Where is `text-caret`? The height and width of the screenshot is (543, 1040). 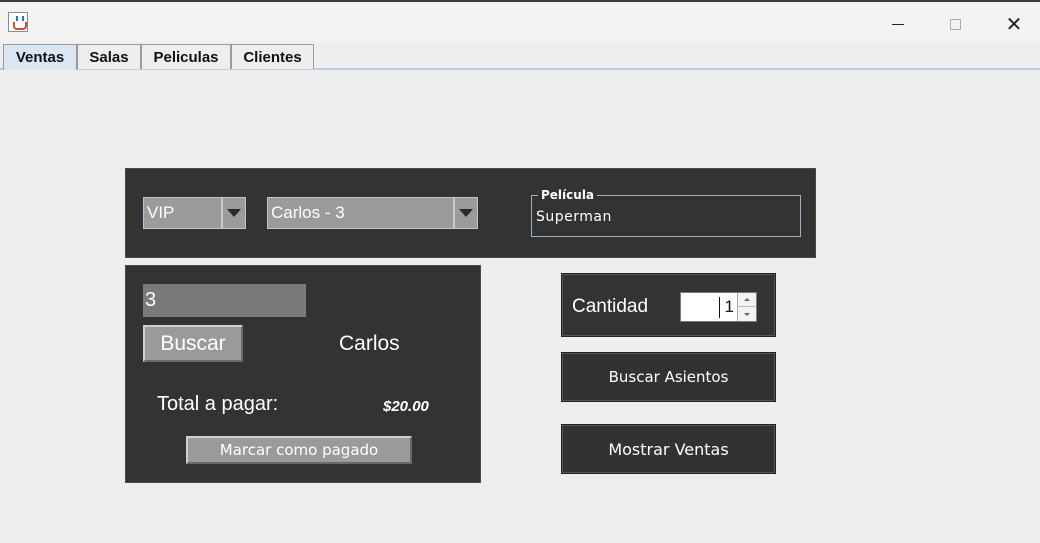 text-caret is located at coordinates (719, 307).